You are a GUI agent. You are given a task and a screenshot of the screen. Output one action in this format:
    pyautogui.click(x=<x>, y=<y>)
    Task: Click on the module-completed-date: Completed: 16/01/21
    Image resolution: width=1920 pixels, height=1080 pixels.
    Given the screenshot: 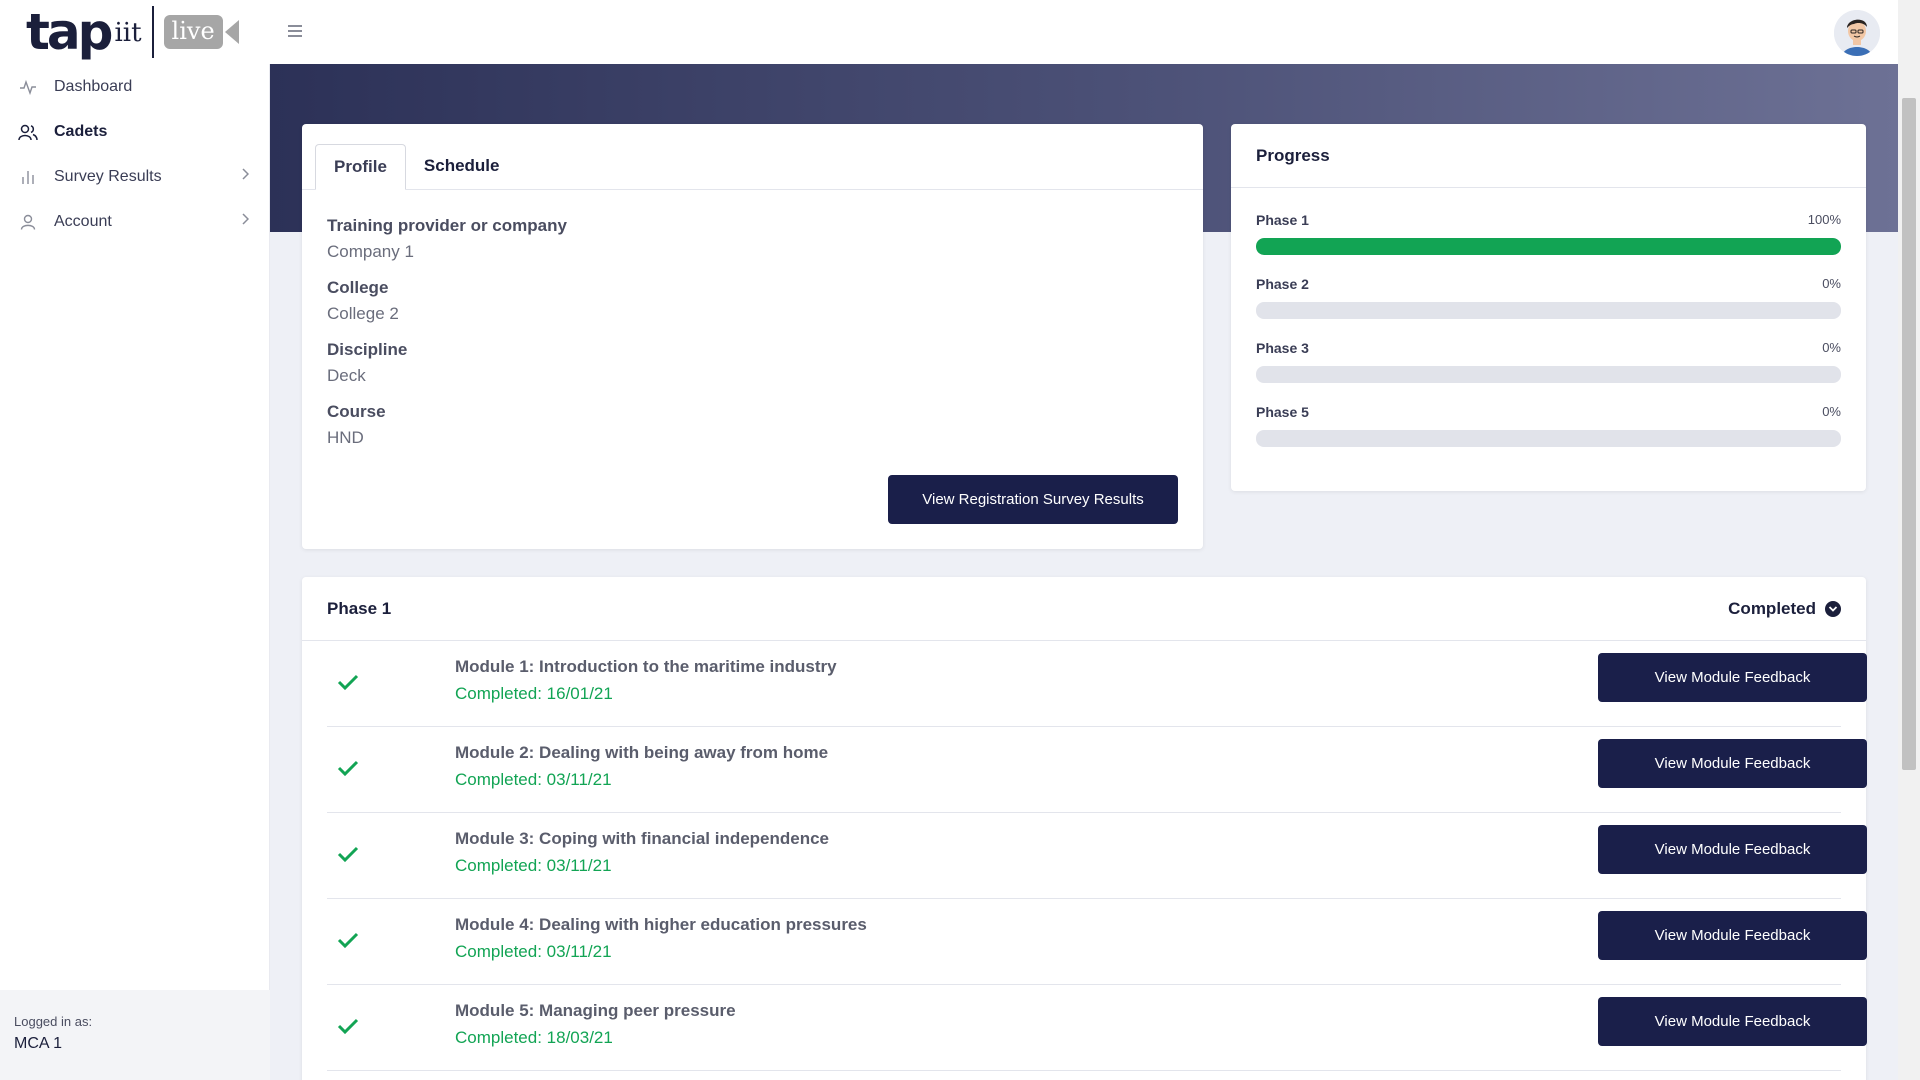 What is the action you would take?
    pyautogui.click(x=534, y=693)
    